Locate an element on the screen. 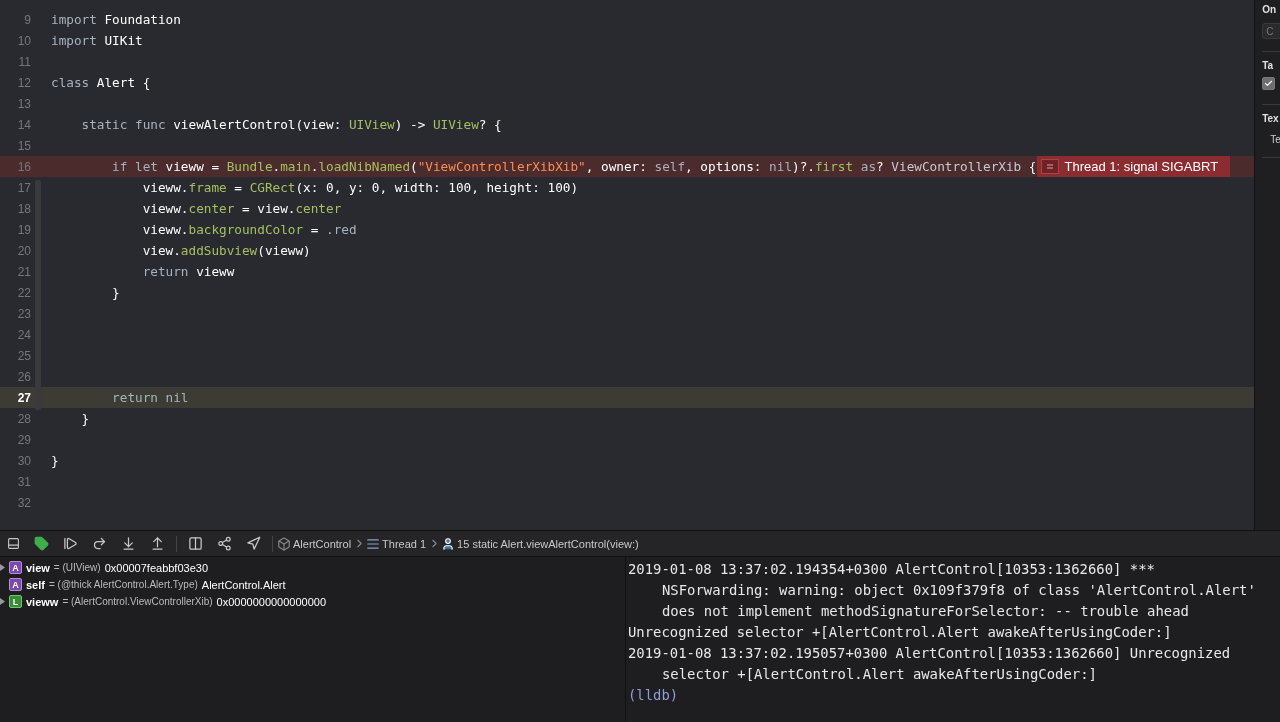 Image resolution: width=1280 pixels, height=722 pixels. lines-icon is located at coordinates (1049, 166).